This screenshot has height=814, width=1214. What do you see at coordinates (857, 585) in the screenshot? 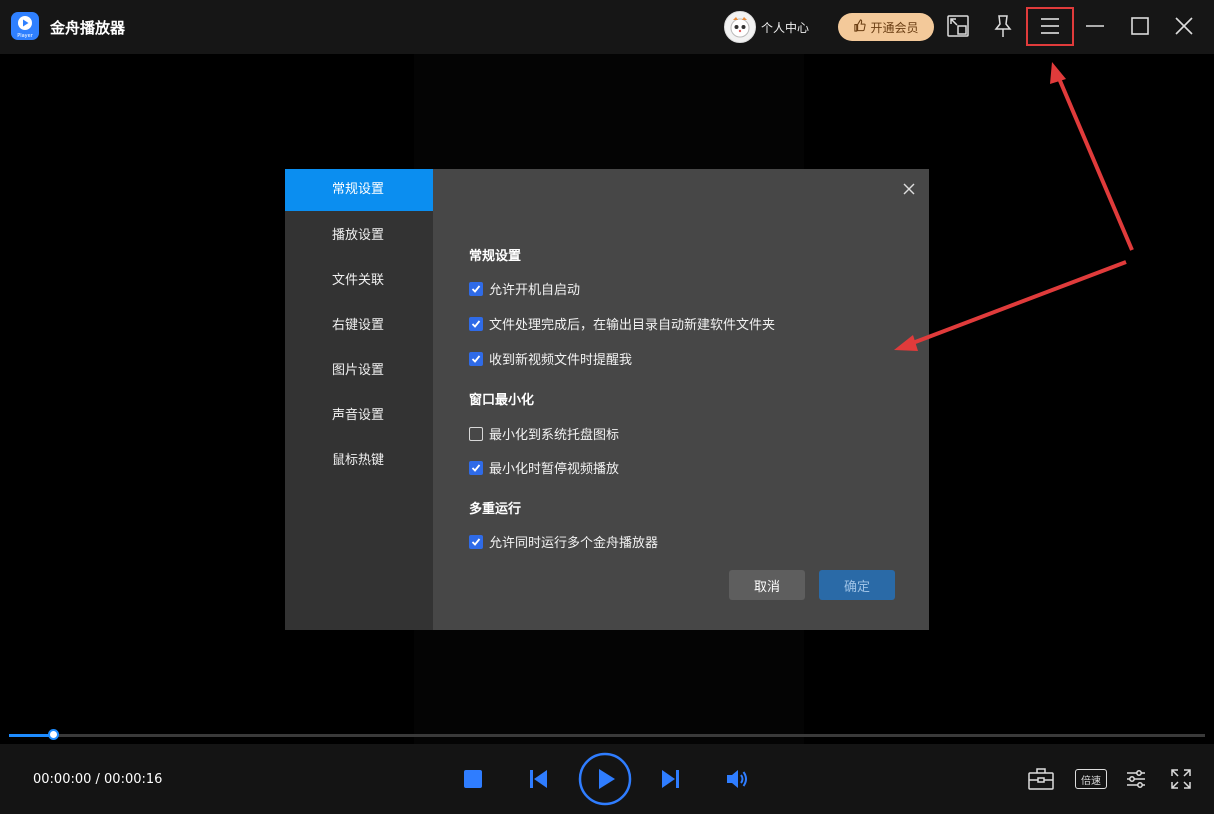
I see `confirm-button: 确定` at bounding box center [857, 585].